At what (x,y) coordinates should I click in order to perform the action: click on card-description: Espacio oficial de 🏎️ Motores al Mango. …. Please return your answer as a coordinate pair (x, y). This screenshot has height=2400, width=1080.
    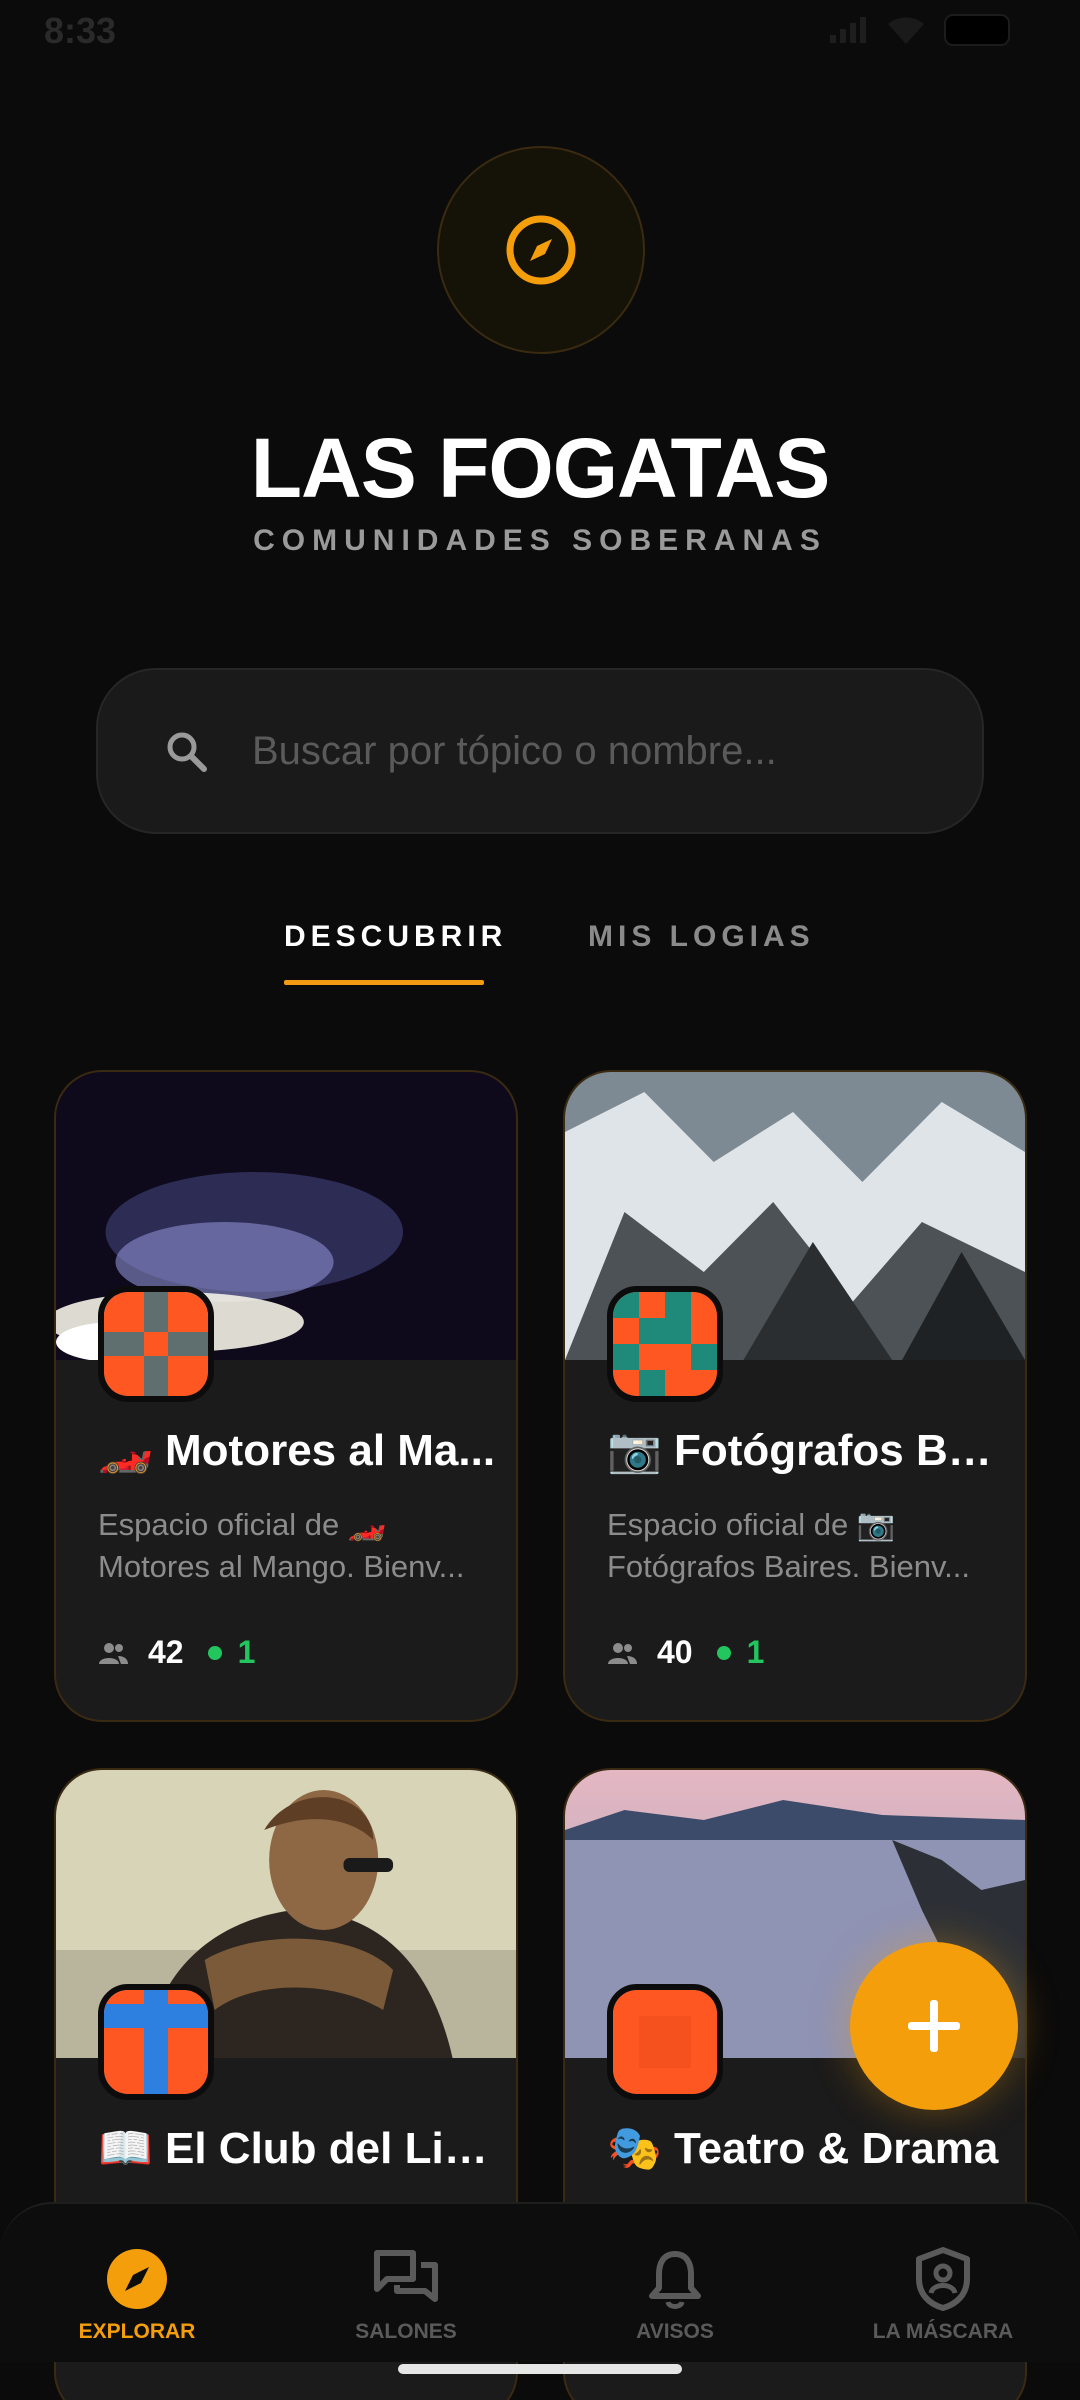
    Looking at the image, I should click on (293, 1546).